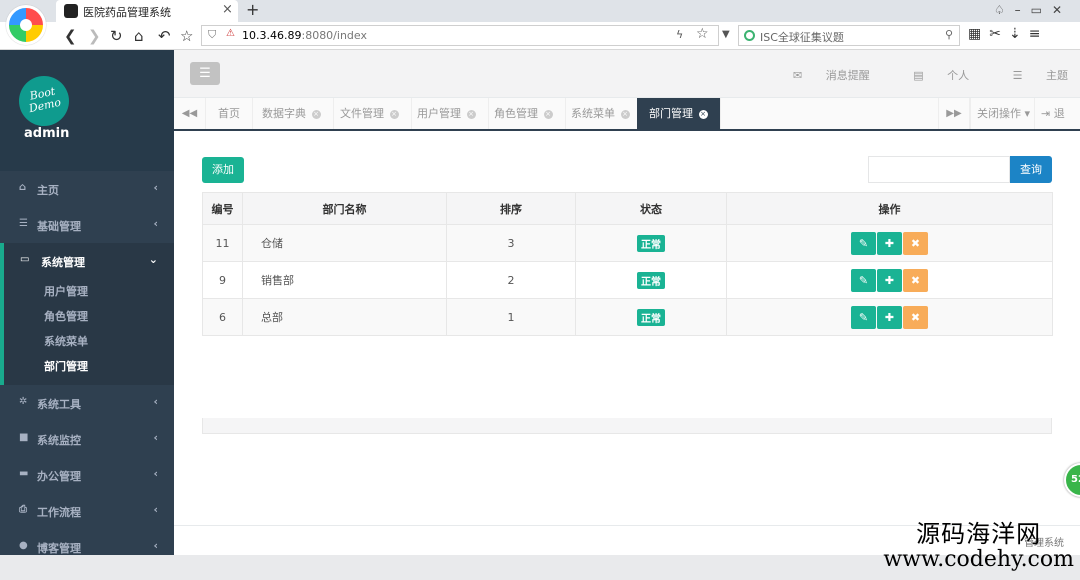  I want to click on bolt-icon: ϟ, so click(679, 34).